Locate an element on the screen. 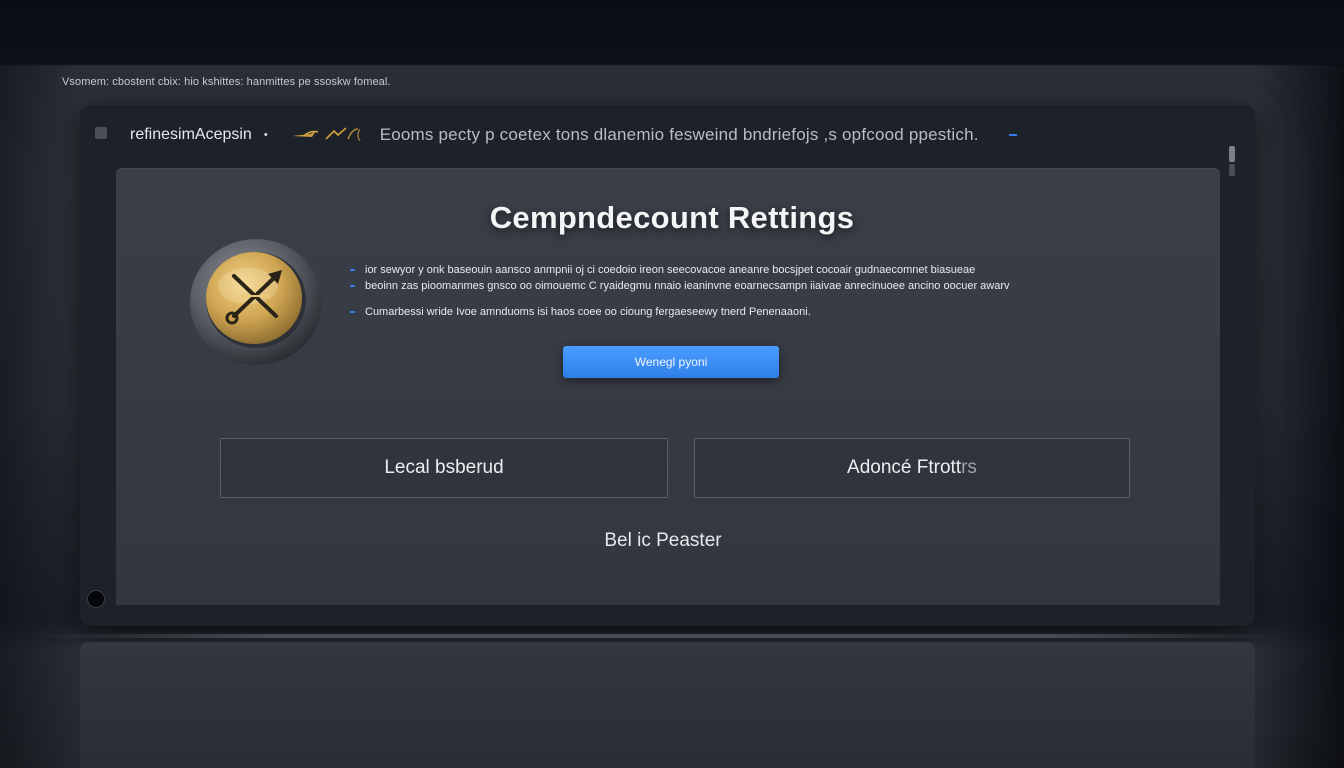 The width and height of the screenshot is (1344, 768). left-vignette is located at coordinates (40, 416).